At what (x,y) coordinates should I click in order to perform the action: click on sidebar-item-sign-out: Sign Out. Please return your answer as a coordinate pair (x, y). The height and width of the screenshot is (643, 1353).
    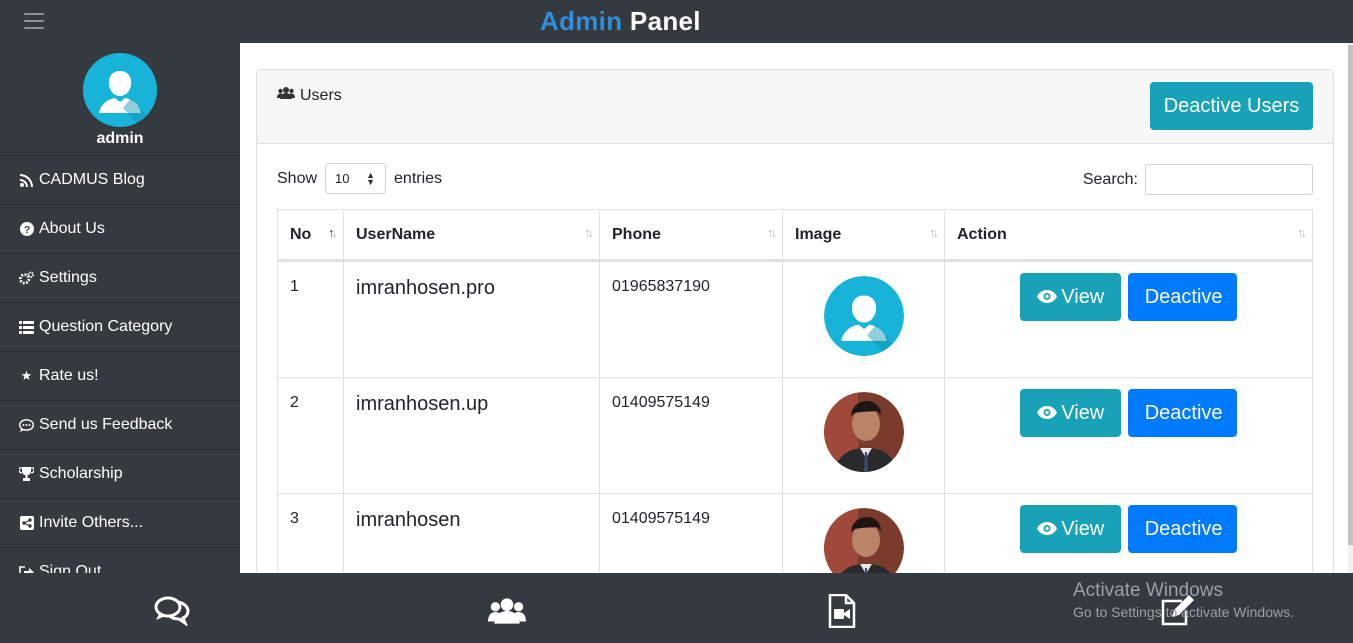
    Looking at the image, I should click on (120, 560).